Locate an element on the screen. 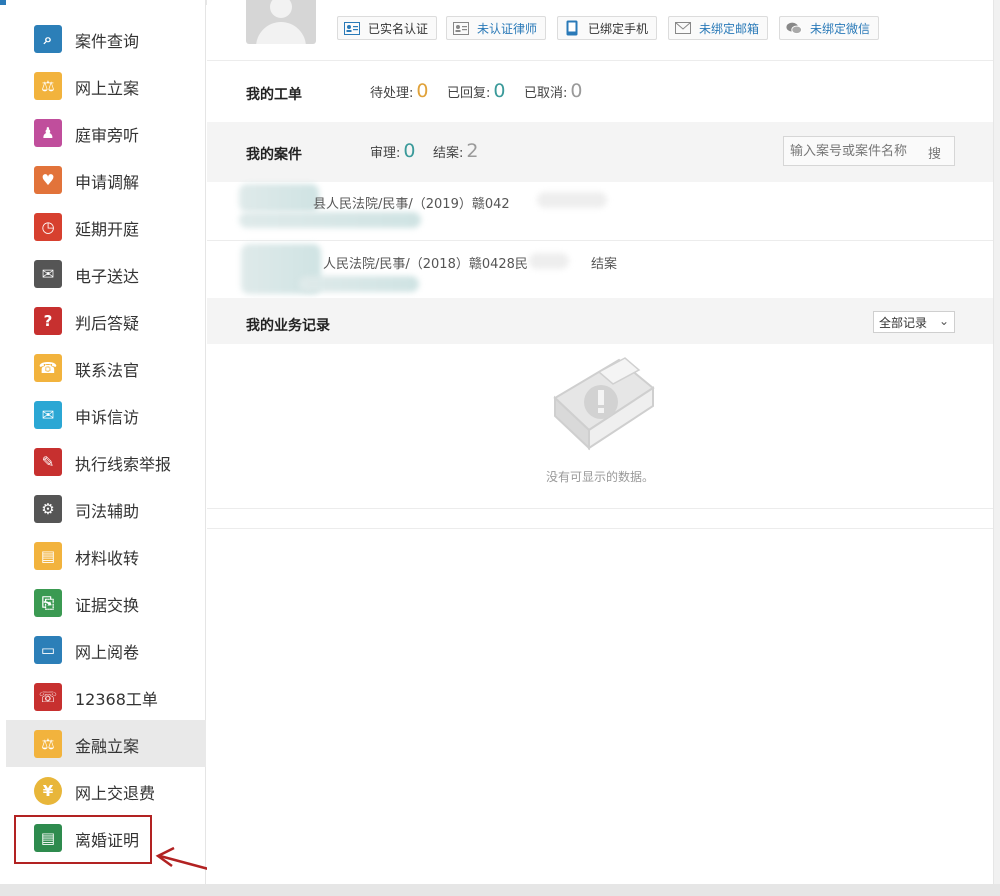 The width and height of the screenshot is (1000, 896). work-orders-title: 我的工单 is located at coordinates (274, 95).